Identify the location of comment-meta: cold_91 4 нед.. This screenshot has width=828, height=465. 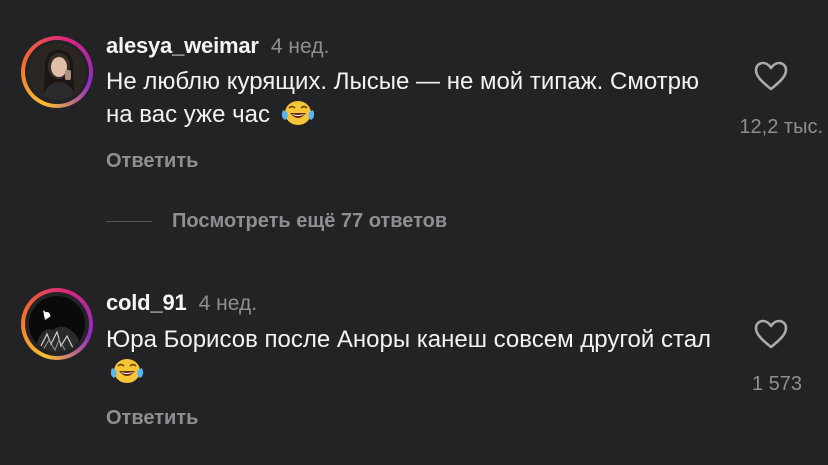
(181, 303).